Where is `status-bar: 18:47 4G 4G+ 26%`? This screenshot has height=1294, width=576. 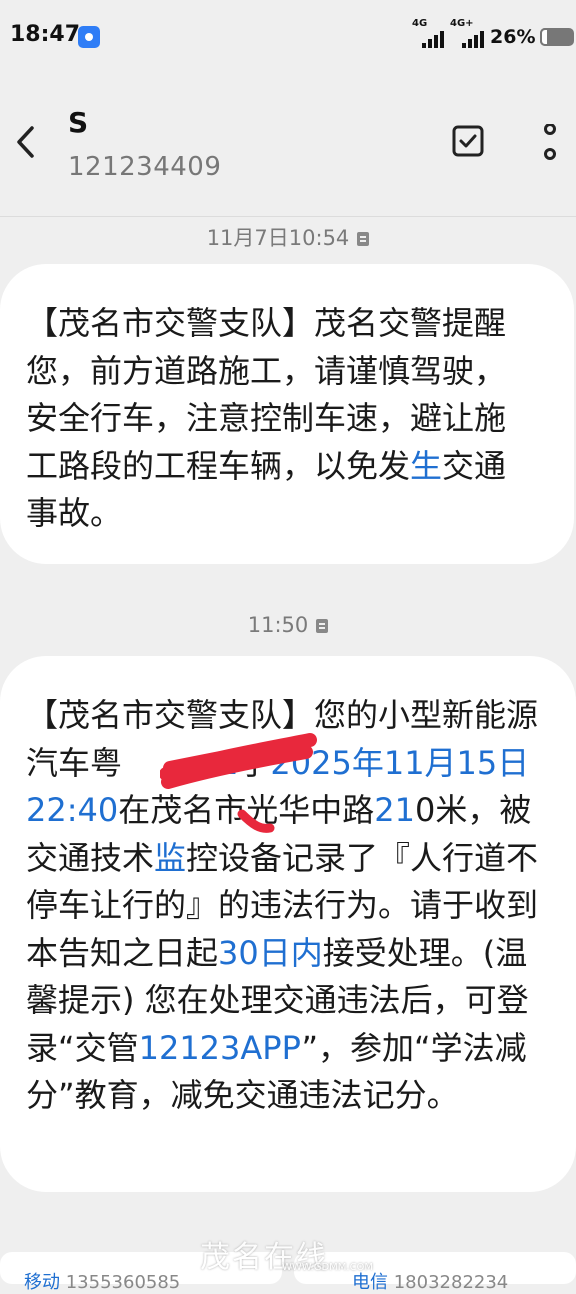
status-bar: 18:47 4G 4G+ 26% is located at coordinates (288, 38).